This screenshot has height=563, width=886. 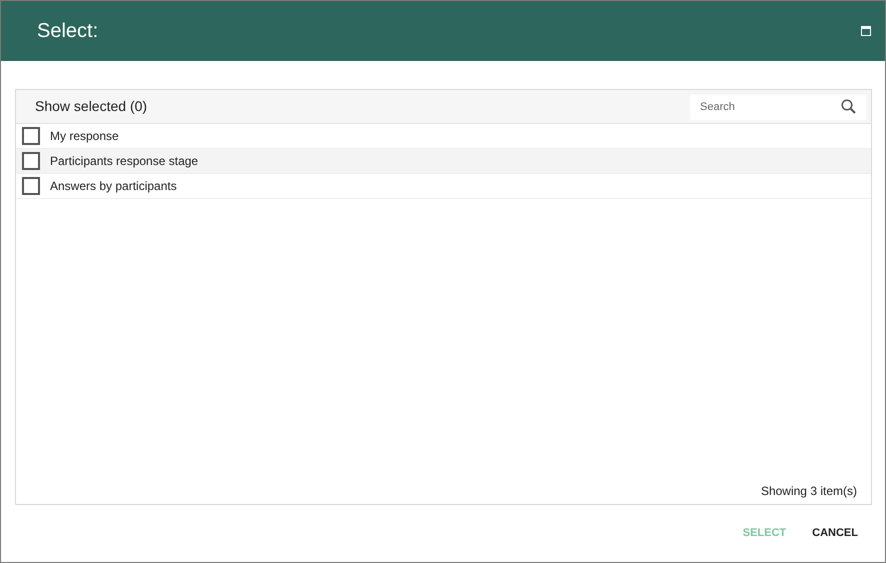 I want to click on item-label: My response, so click(x=84, y=136).